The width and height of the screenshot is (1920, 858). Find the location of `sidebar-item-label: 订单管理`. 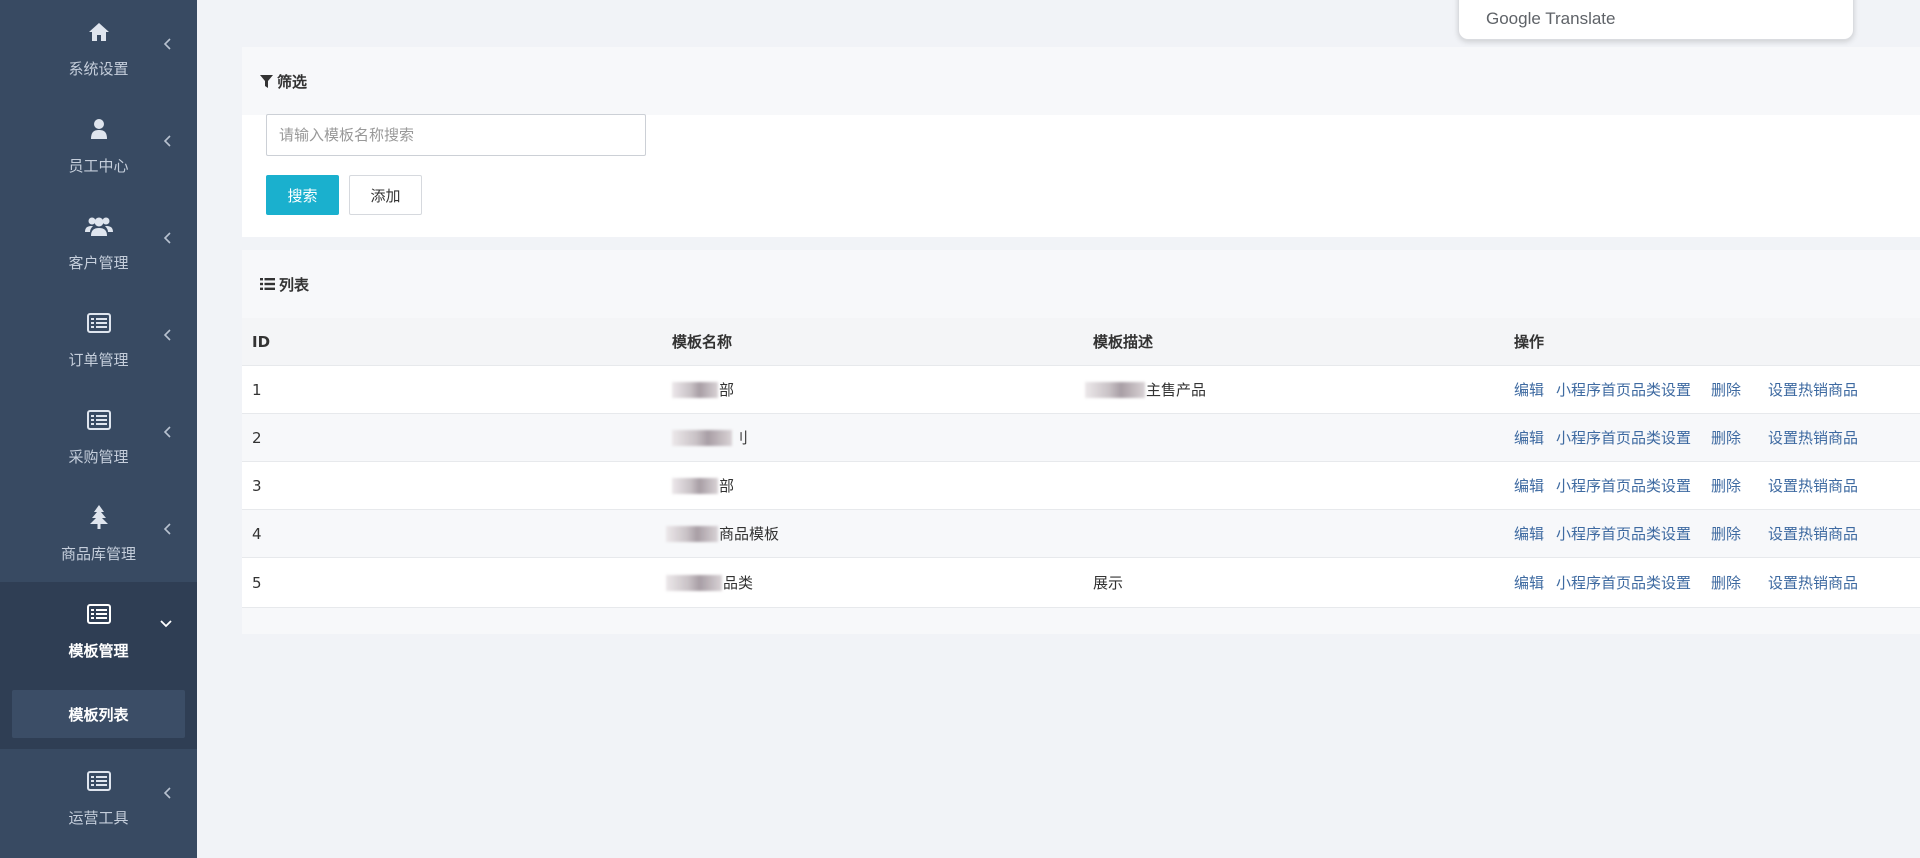

sidebar-item-label: 订单管理 is located at coordinates (98, 360).